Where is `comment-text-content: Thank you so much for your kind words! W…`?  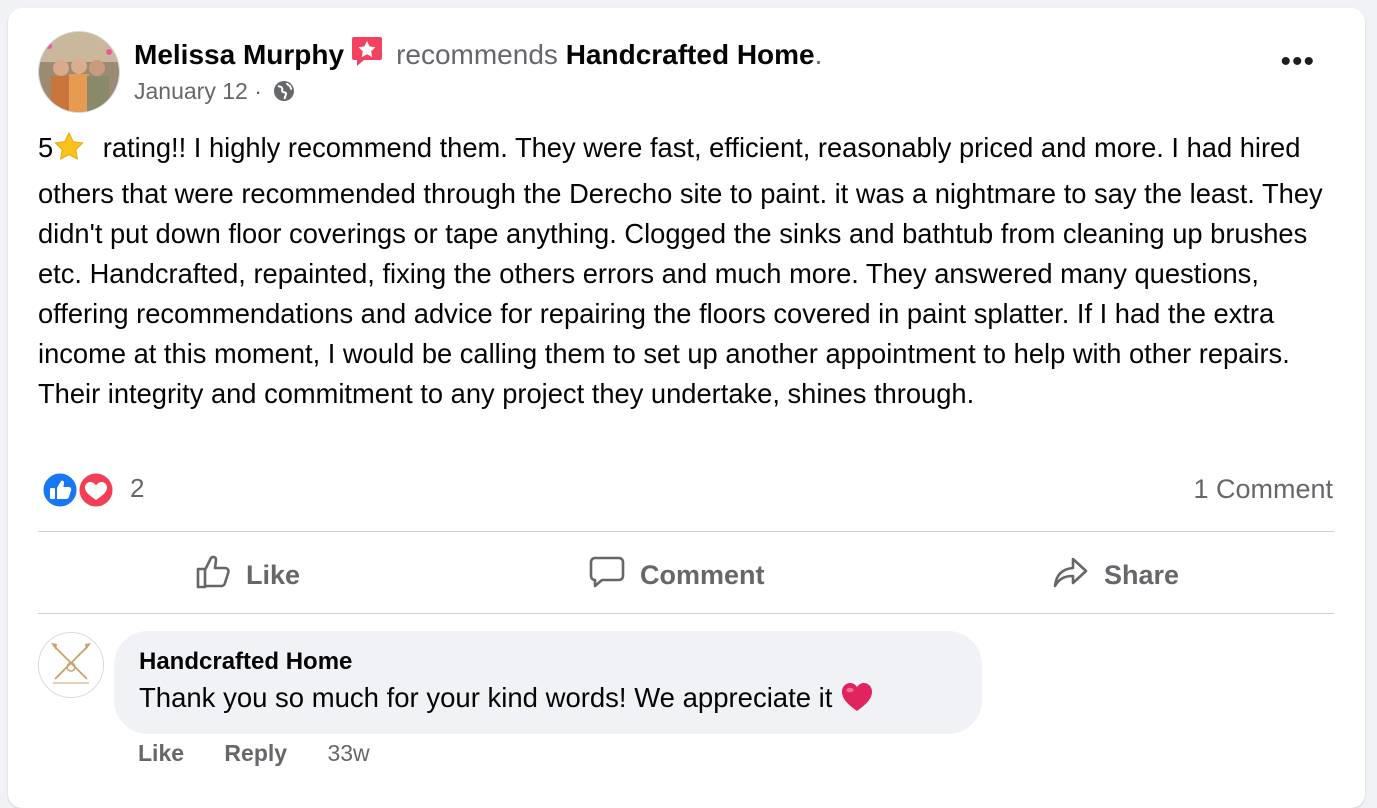 comment-text-content: Thank you so much for your kind words! W… is located at coordinates (486, 697).